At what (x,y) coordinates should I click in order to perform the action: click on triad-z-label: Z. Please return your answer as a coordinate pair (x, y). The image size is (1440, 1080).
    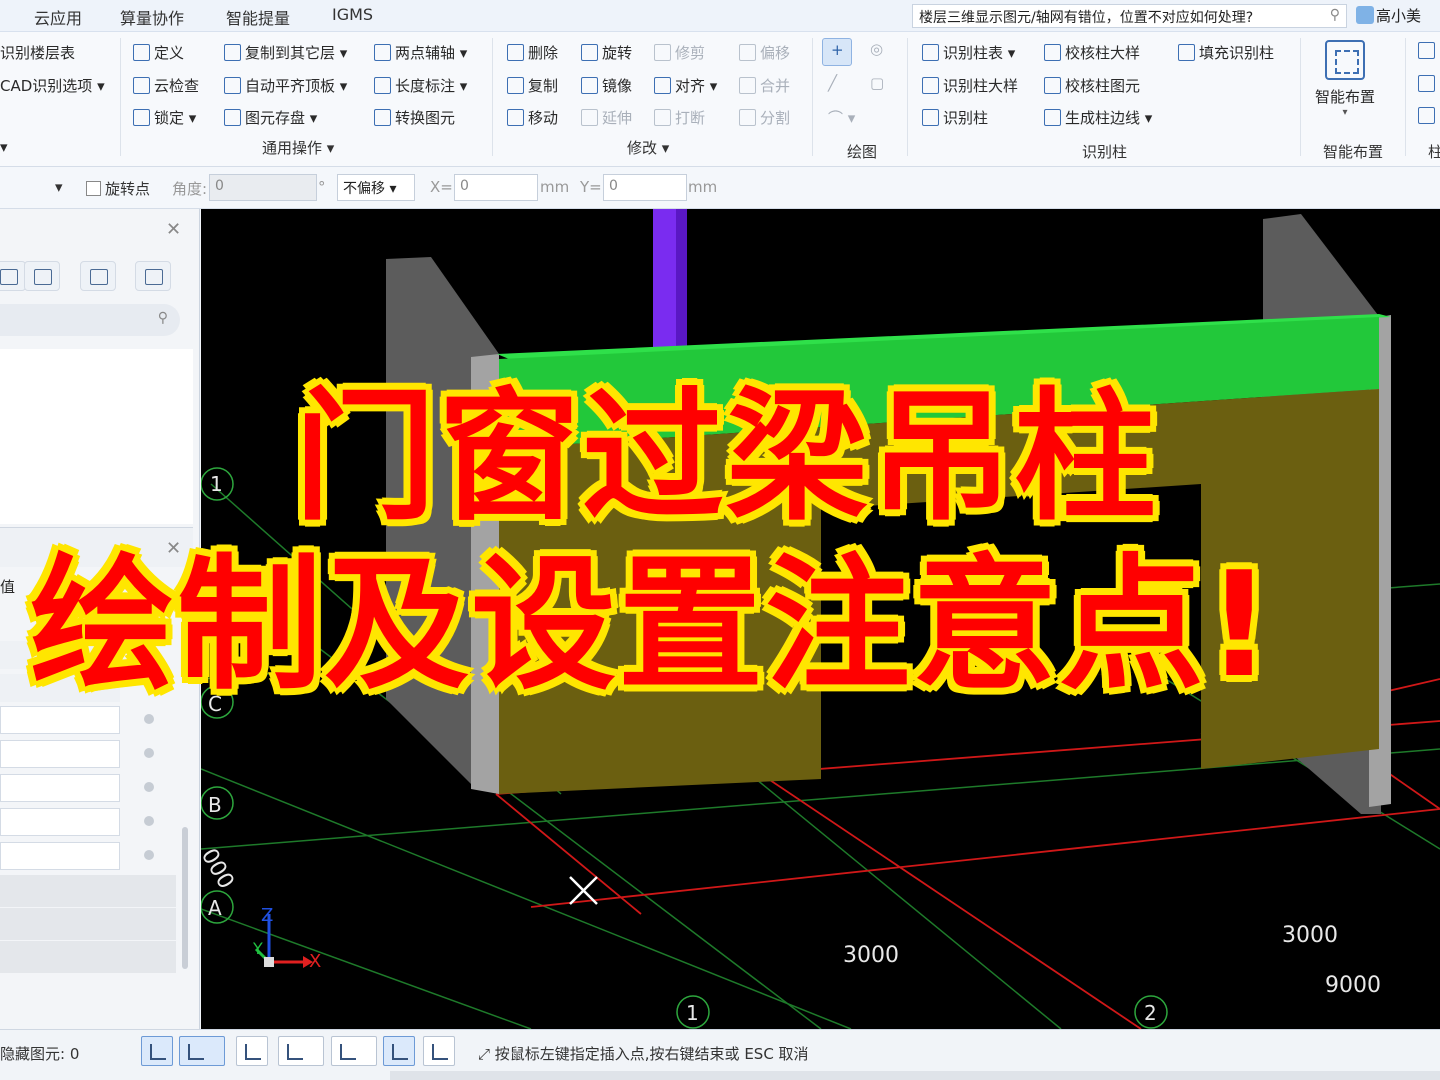
    Looking at the image, I should click on (267, 915).